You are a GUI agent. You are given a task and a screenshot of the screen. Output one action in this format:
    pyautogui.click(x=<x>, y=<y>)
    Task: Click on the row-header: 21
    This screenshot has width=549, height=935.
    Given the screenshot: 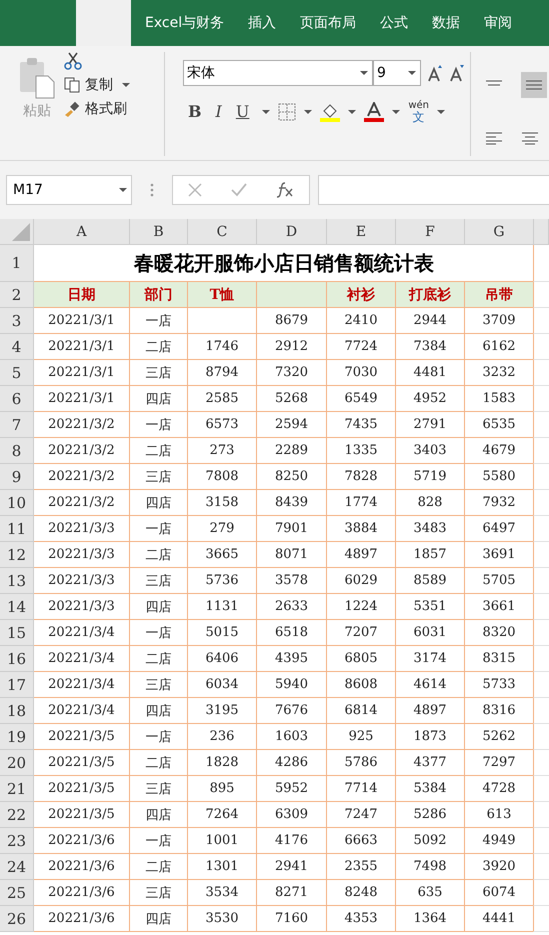 What is the action you would take?
    pyautogui.click(x=17, y=789)
    